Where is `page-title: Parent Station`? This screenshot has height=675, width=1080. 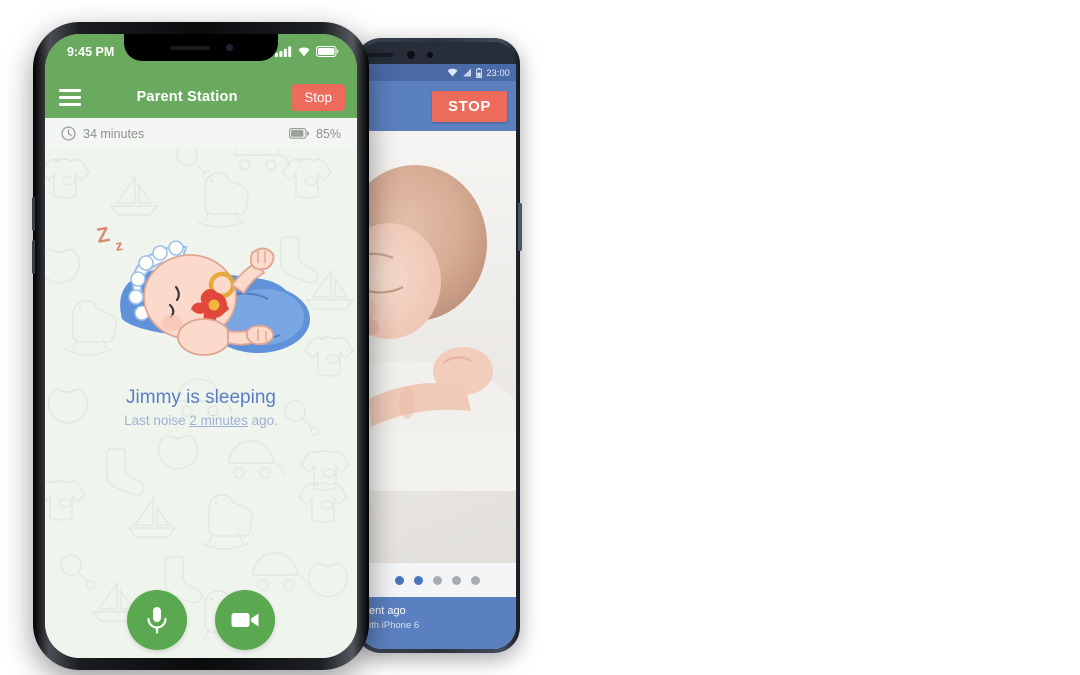 page-title: Parent Station is located at coordinates (187, 97).